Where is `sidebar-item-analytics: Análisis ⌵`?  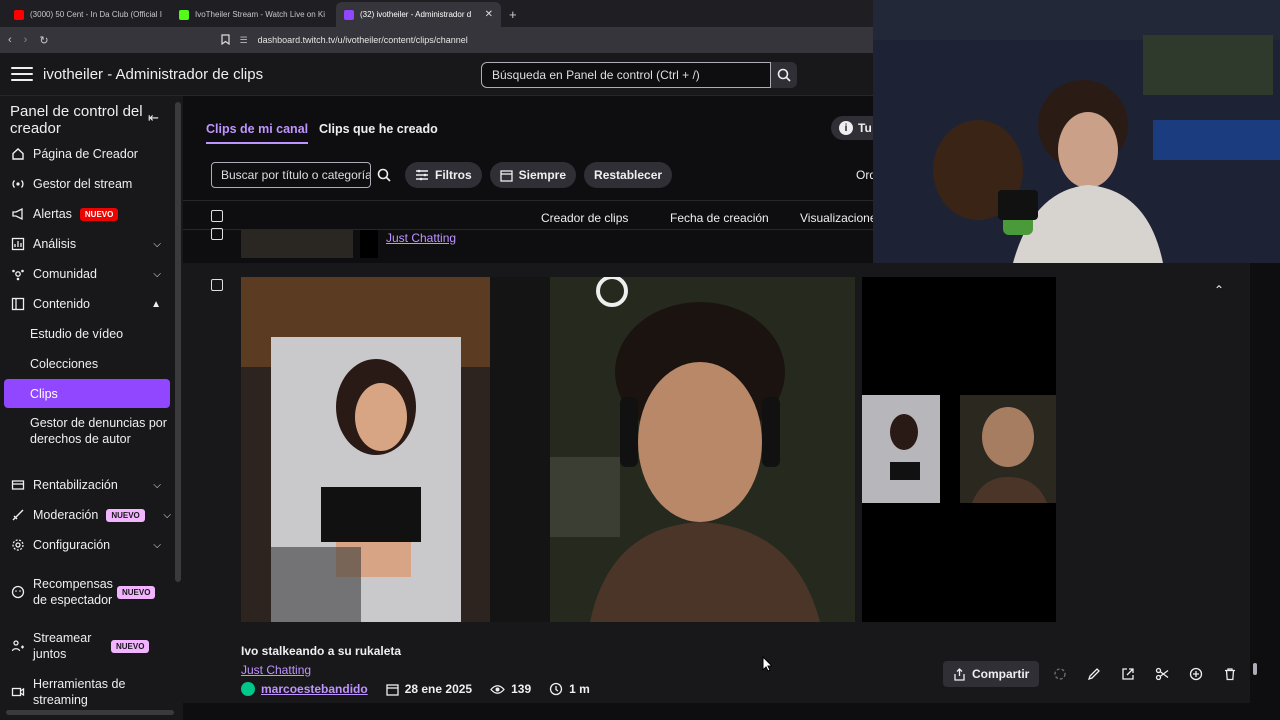 sidebar-item-analytics: Análisis ⌵ is located at coordinates (87, 244).